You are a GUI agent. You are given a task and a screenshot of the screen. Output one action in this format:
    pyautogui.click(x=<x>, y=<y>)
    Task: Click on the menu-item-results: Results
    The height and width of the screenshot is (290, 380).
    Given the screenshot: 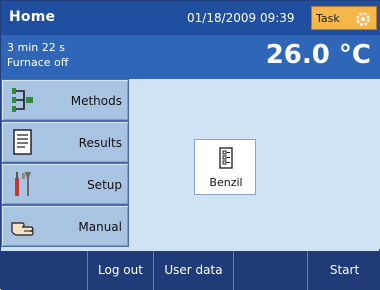 What is the action you would take?
    pyautogui.click(x=65, y=142)
    